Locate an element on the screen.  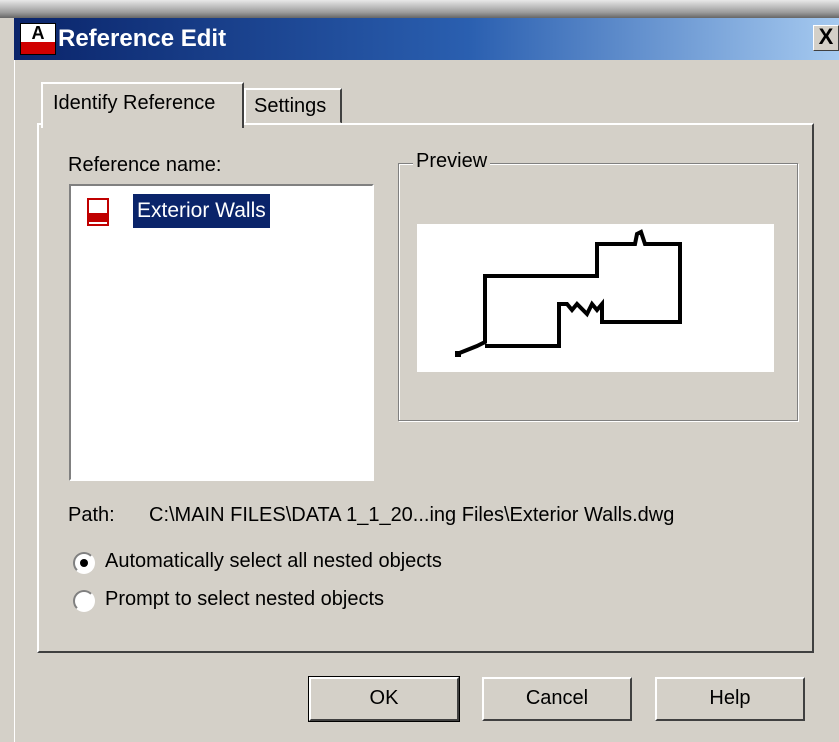
tab-identify-reference: Identify Reference is located at coordinates (142, 105).